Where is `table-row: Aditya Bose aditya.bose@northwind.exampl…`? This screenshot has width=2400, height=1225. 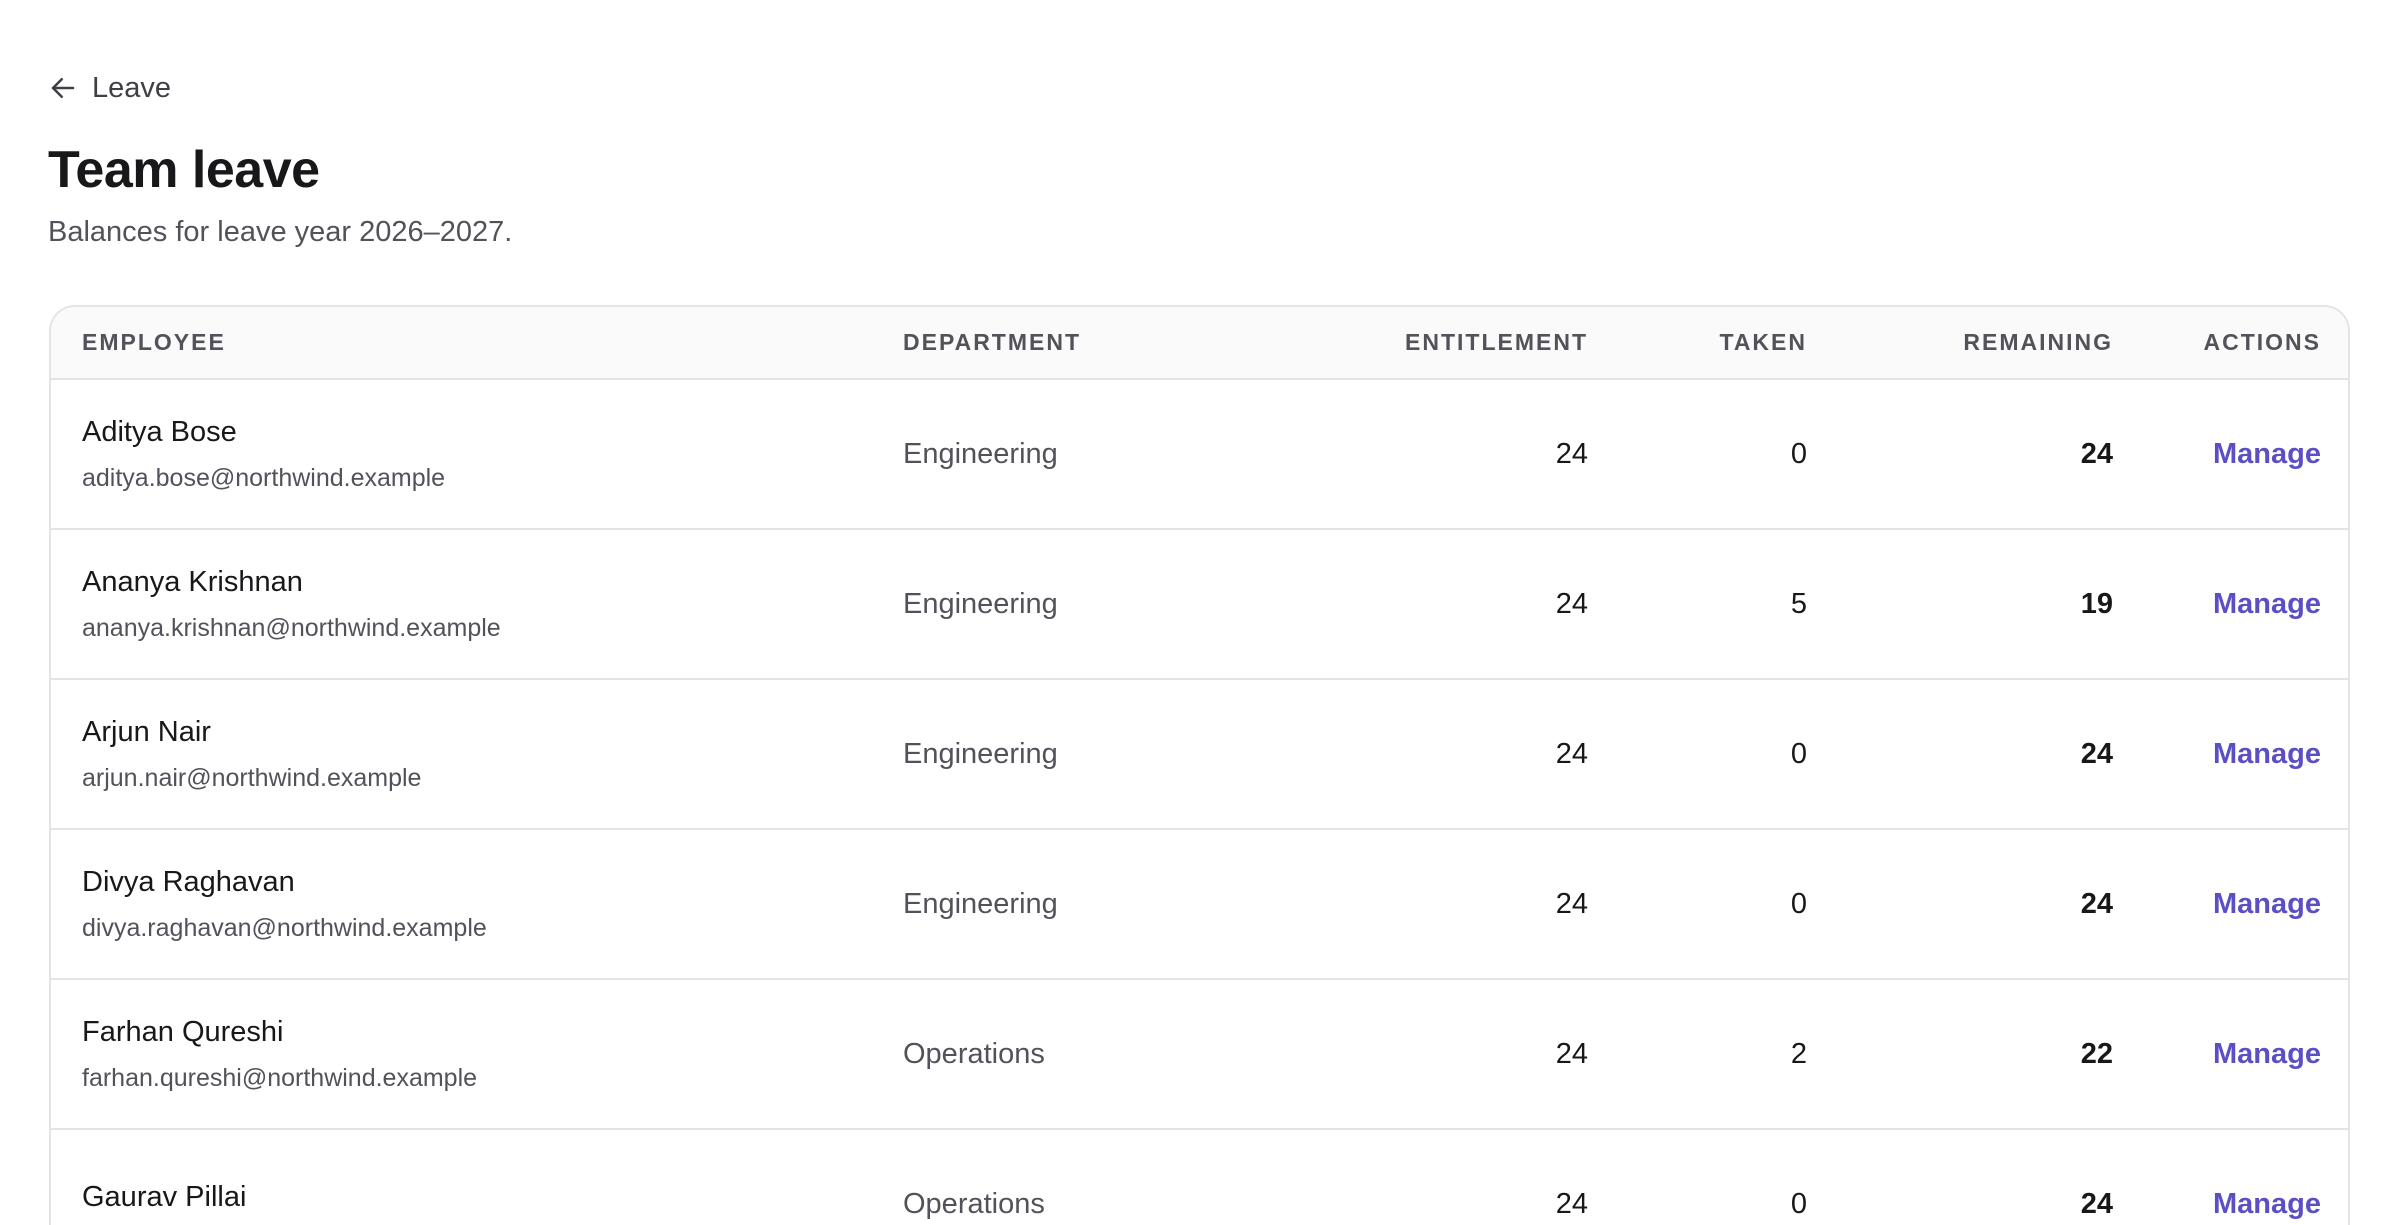 table-row: Aditya Bose aditya.bose@northwind.exampl… is located at coordinates (1199, 454).